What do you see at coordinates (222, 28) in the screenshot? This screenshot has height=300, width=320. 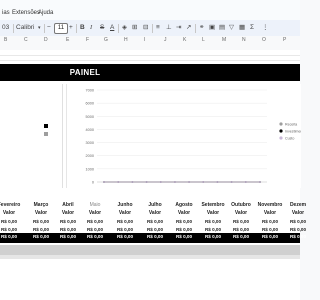 I see `chart-icon: ▤` at bounding box center [222, 28].